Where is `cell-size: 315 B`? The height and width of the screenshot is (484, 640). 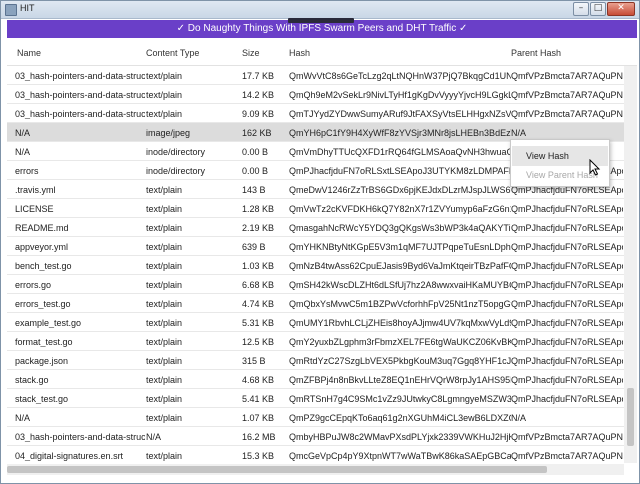 cell-size: 315 B is located at coordinates (254, 361).